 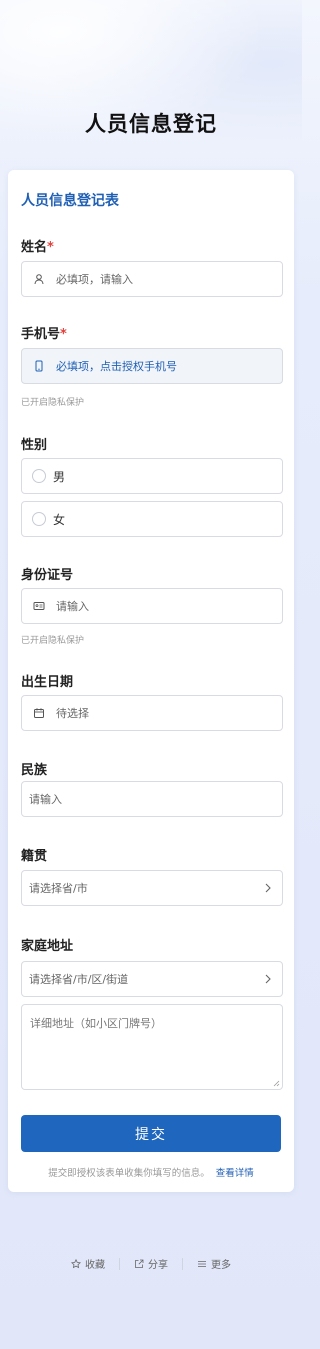 What do you see at coordinates (39, 713) in the screenshot?
I see `calendar-icon` at bounding box center [39, 713].